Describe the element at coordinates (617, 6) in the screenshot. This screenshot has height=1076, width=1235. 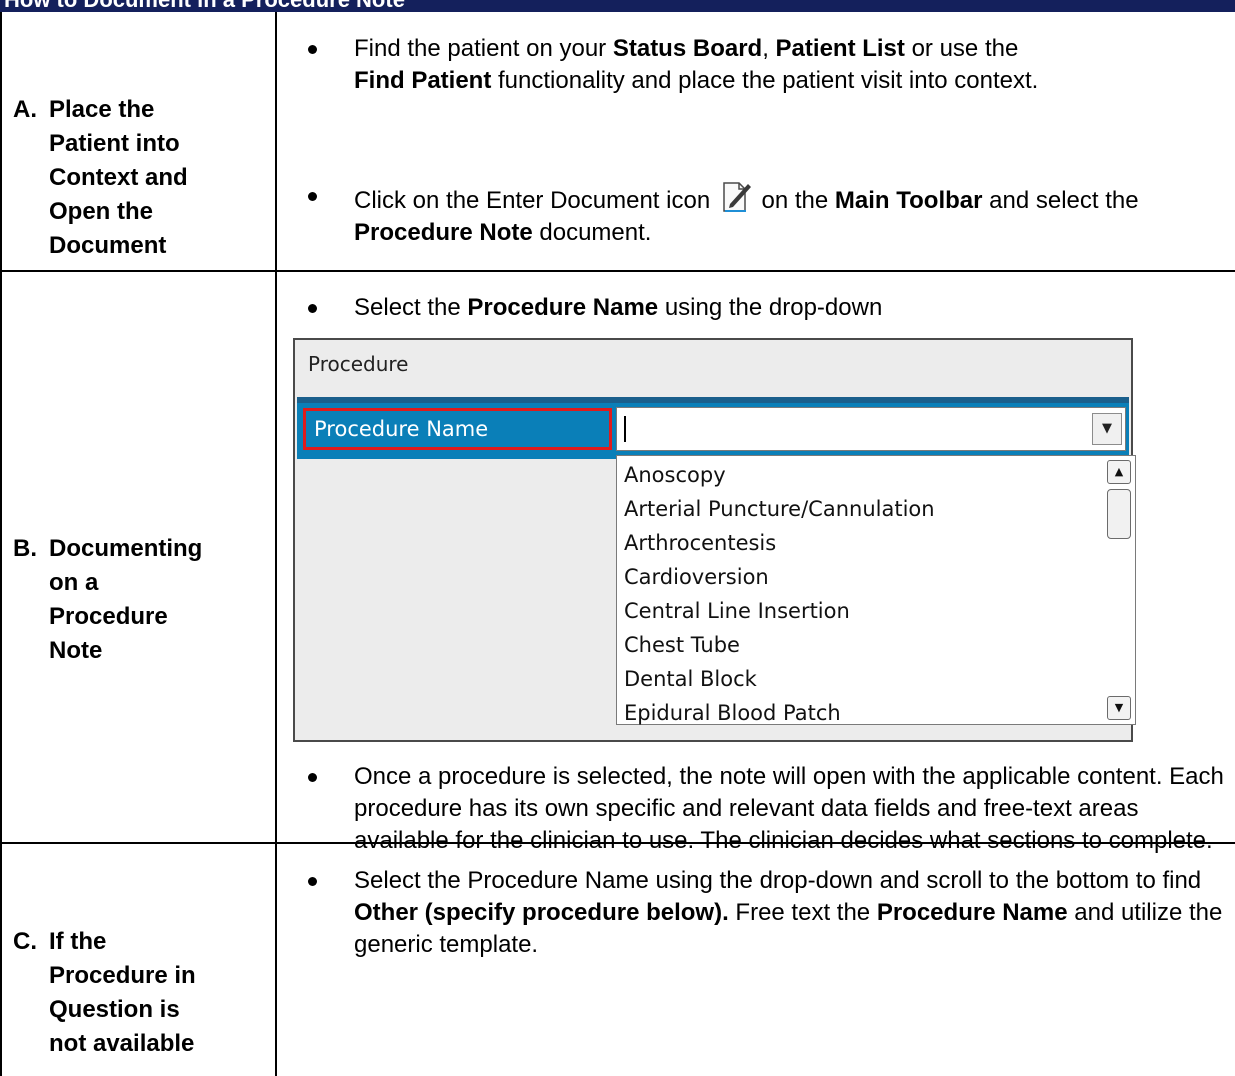
I see `document-title-bar: How to Document in a Procedure Note` at that location.